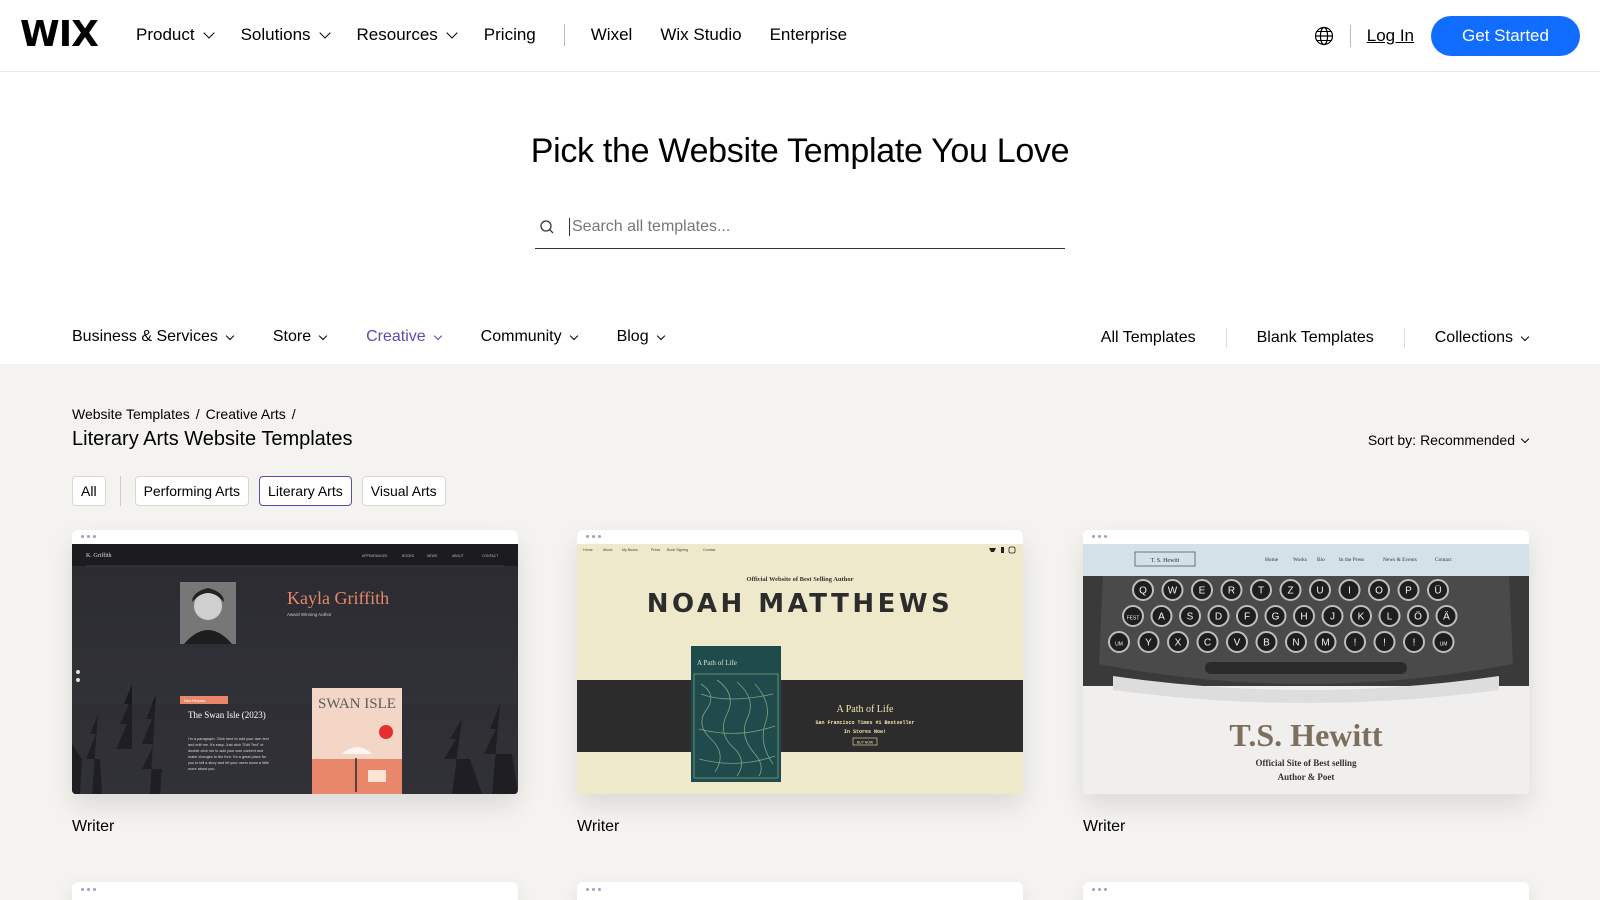 Image resolution: width=1600 pixels, height=900 pixels. Describe the element at coordinates (1473, 337) in the screenshot. I see `collections-label: Collections` at that location.